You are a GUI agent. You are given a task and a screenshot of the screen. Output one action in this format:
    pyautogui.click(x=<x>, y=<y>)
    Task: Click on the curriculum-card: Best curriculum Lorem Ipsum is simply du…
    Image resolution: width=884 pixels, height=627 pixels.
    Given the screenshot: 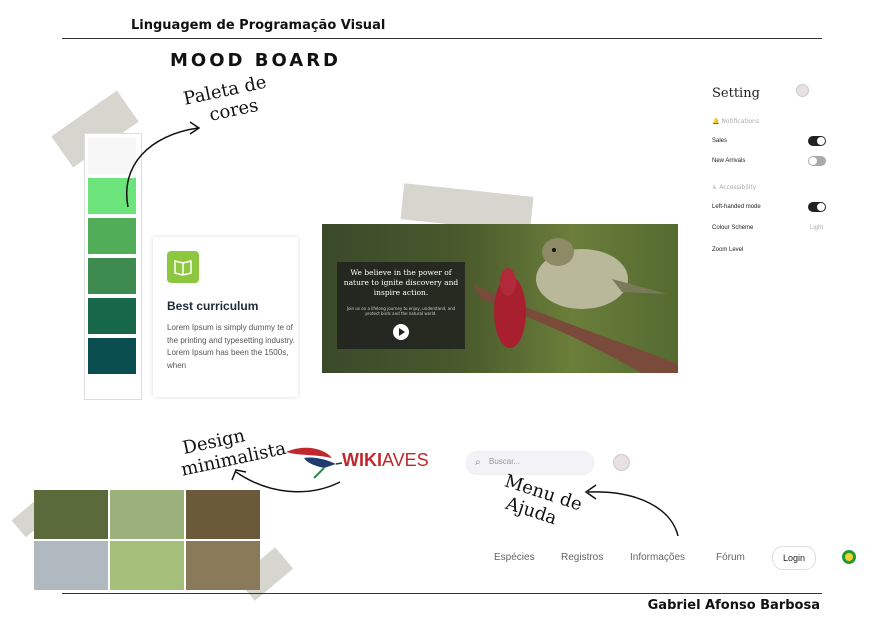 What is the action you would take?
    pyautogui.click(x=225, y=317)
    